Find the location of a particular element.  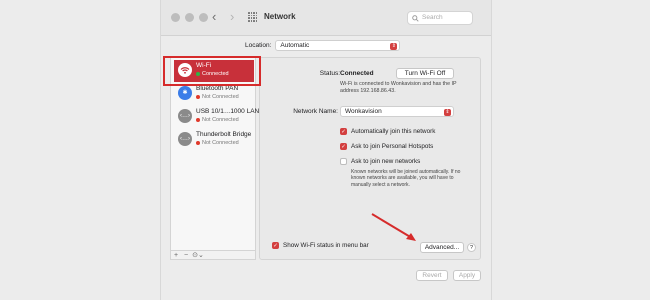

network-name-select: Wonkavision ⇕ is located at coordinates (397, 111).